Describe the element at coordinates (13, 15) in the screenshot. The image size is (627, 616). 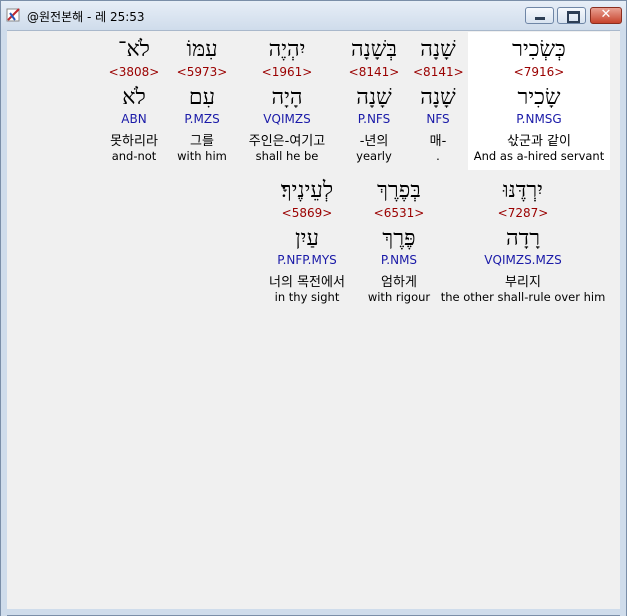
I see `app-icon` at that location.